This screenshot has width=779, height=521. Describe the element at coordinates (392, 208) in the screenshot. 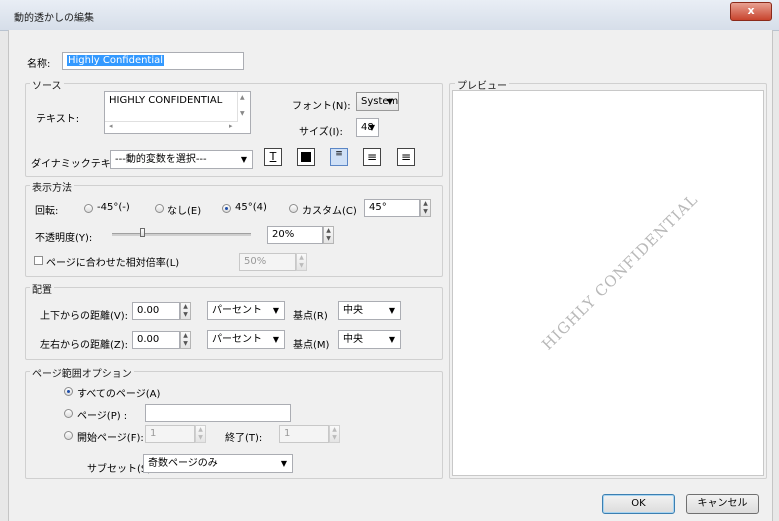

I see `custom-rotation-input: 45°` at that location.